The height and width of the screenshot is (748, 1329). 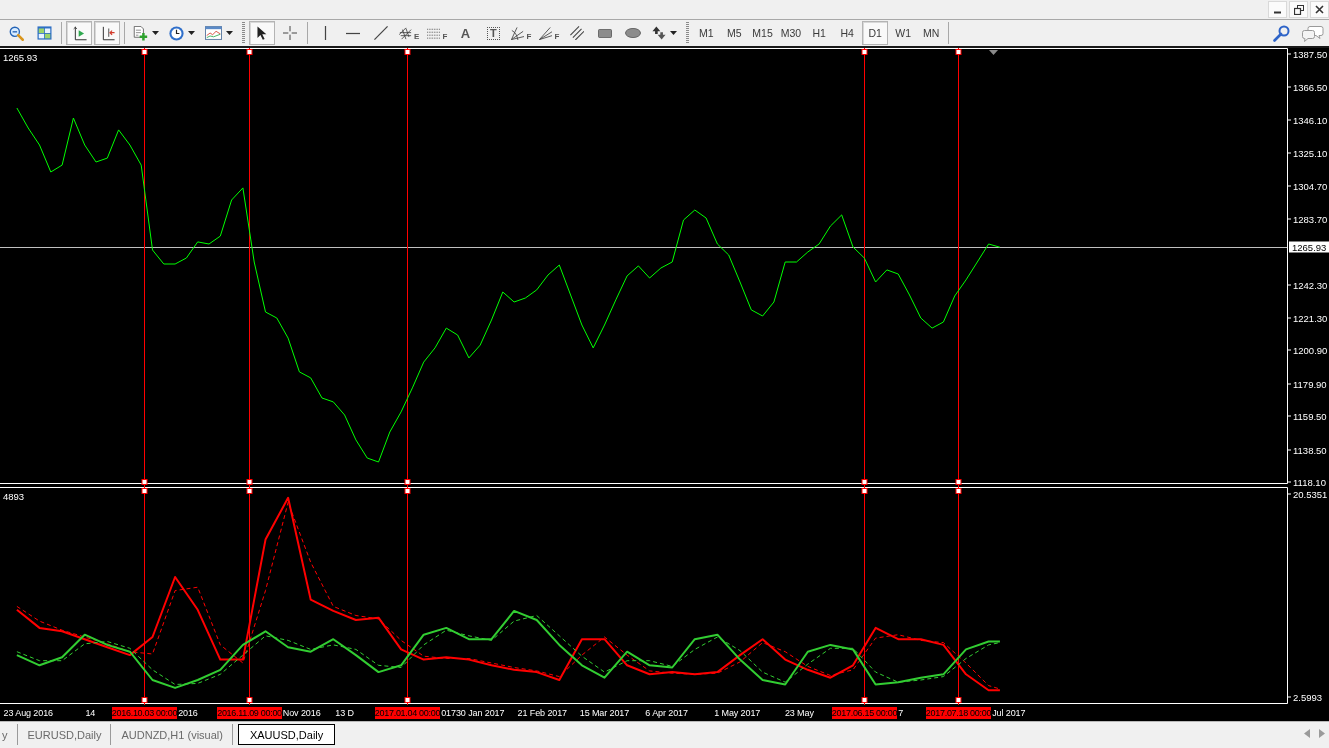 What do you see at coordinates (604, 713) in the screenshot?
I see `axis-label: 15 Mar 2017` at bounding box center [604, 713].